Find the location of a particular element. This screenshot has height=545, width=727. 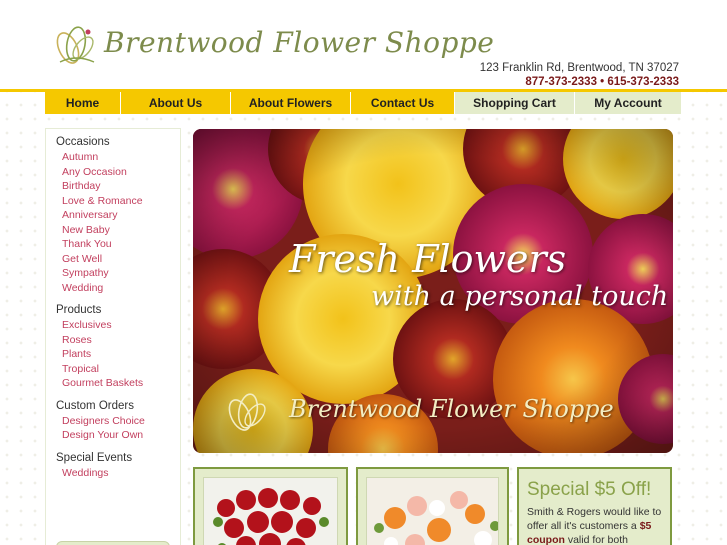

flower-logo-icon is located at coordinates (75, 45).